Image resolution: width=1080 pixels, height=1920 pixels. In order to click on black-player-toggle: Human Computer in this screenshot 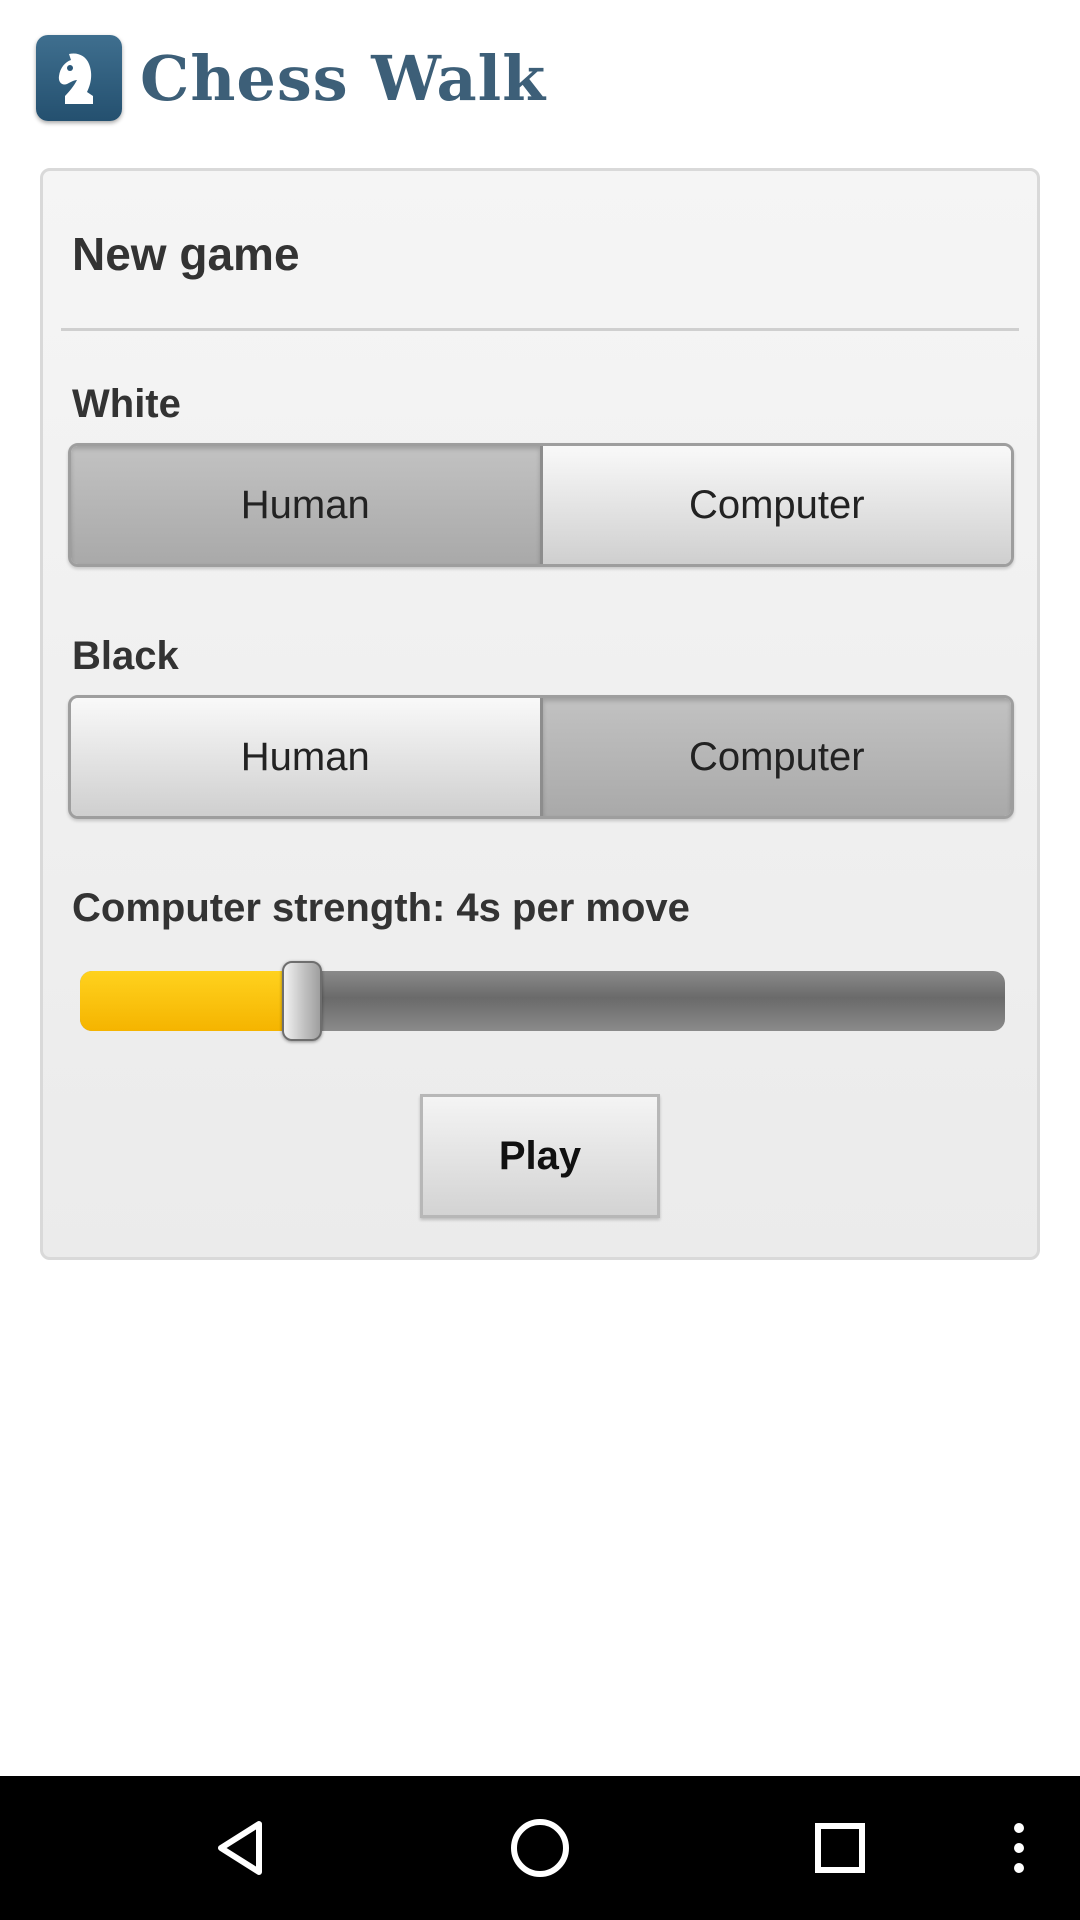, I will do `click(541, 757)`.